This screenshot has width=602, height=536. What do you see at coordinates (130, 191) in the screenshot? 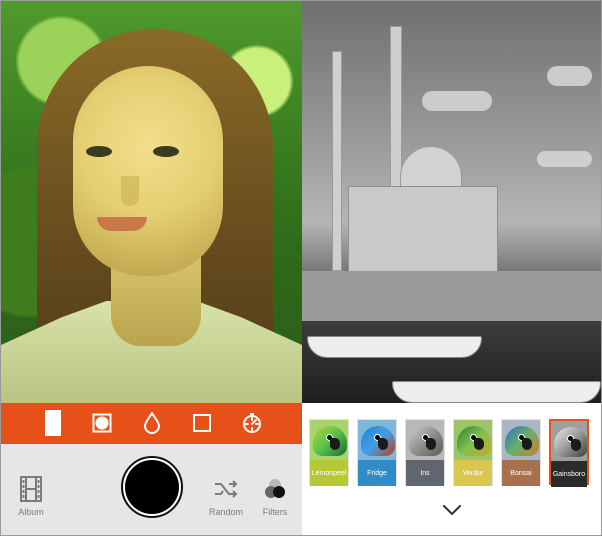
I see `photo-nose` at bounding box center [130, 191].